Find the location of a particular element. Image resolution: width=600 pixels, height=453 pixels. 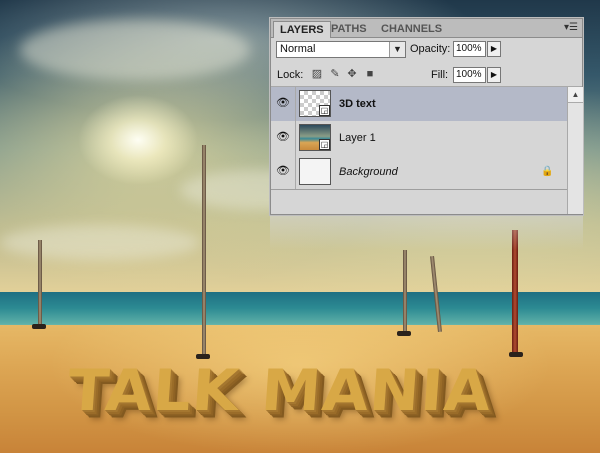

layer-3d-text: 👁 ◲ 3D text is located at coordinates (419, 104).